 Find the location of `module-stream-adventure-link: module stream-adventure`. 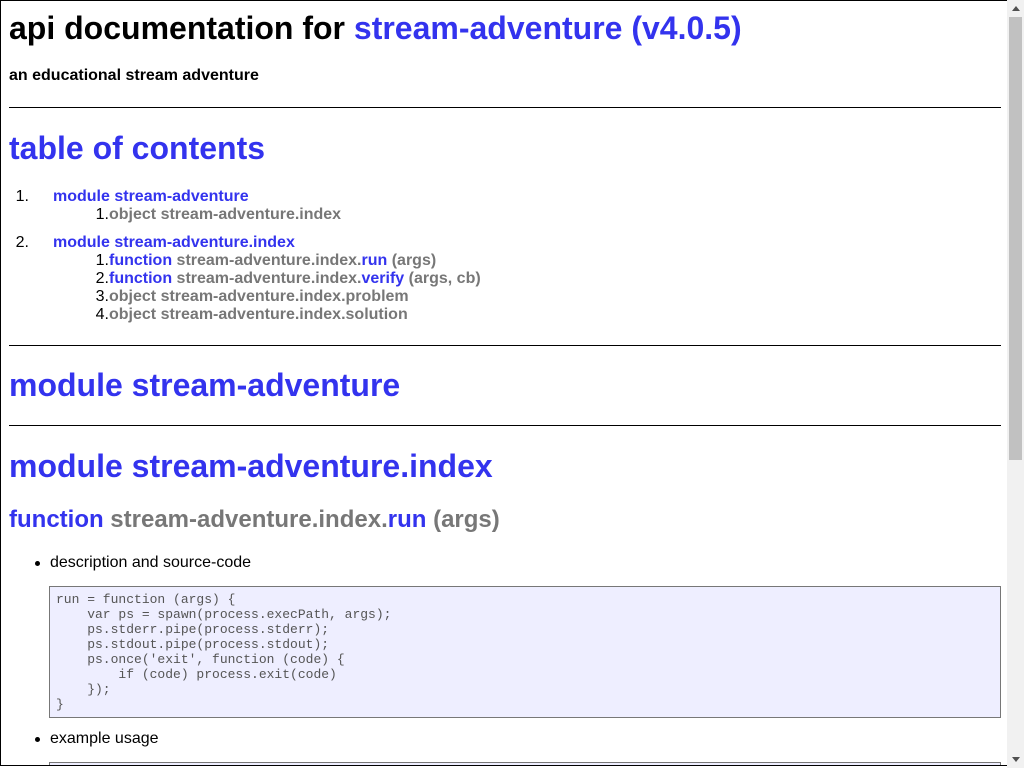

module-stream-adventure-link: module stream-adventure is located at coordinates (204, 385).